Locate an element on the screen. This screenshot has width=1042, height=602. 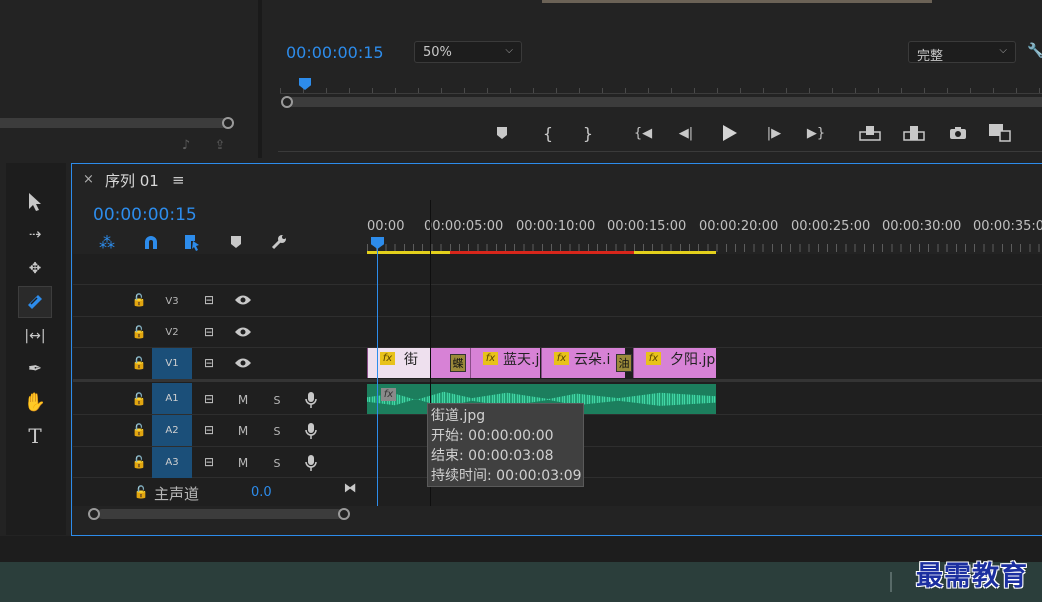
button-editor-icon is located at coordinates (1000, 133).